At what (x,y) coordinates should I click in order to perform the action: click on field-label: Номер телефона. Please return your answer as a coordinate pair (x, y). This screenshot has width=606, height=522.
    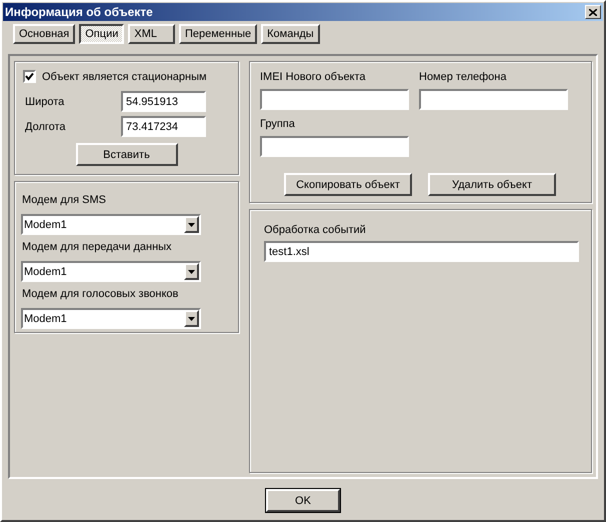
    Looking at the image, I should click on (463, 77).